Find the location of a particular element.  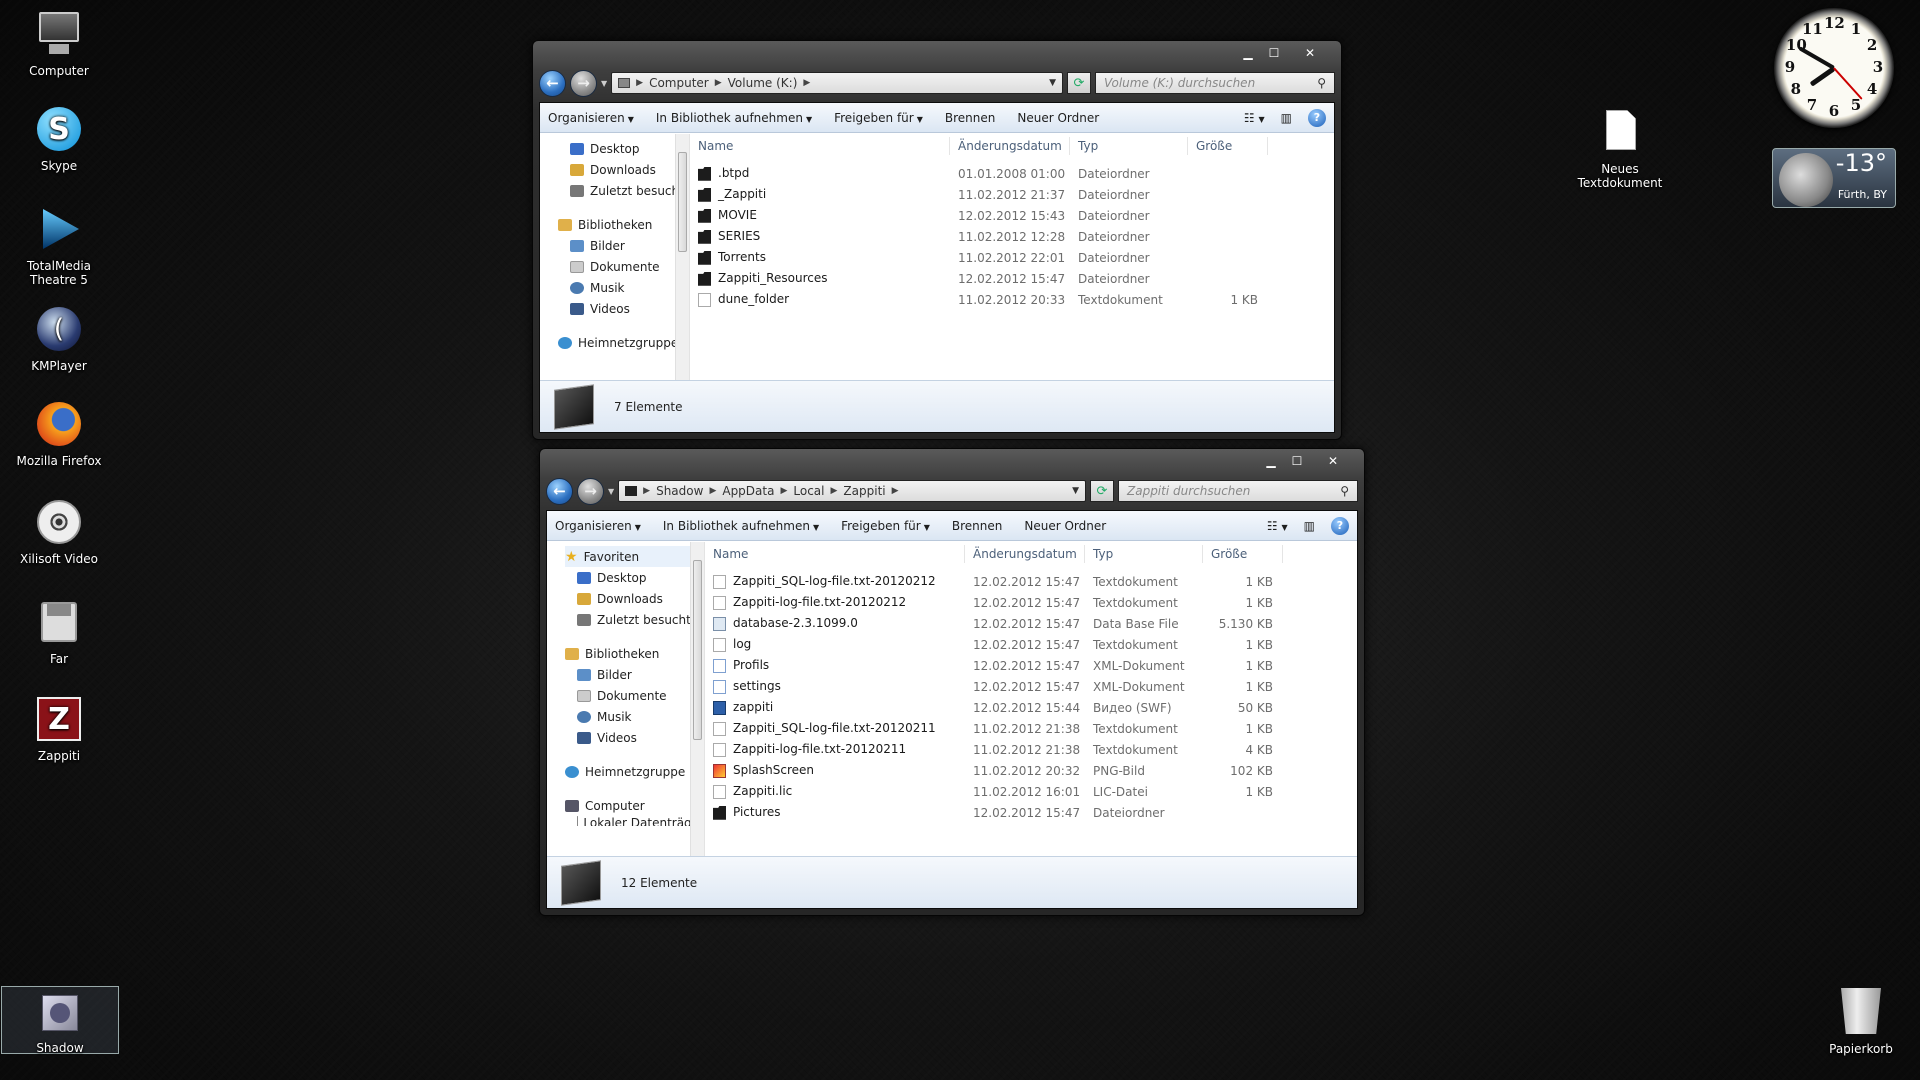

desktop-icon-computer: Computer is located at coordinates (59, 44).